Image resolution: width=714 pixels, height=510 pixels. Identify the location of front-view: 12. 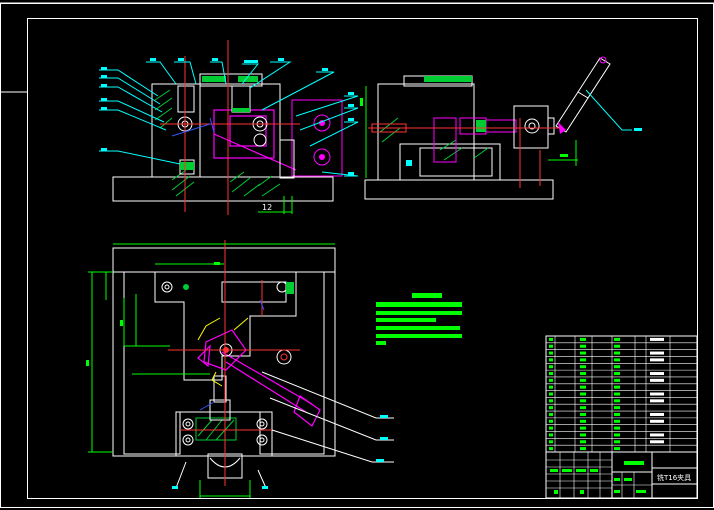
(229, 127).